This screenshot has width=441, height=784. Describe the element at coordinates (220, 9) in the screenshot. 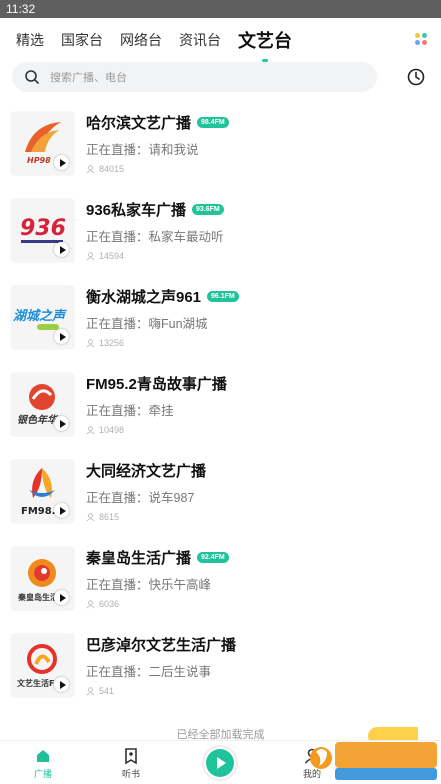

I see `status-bar: 11:32` at that location.